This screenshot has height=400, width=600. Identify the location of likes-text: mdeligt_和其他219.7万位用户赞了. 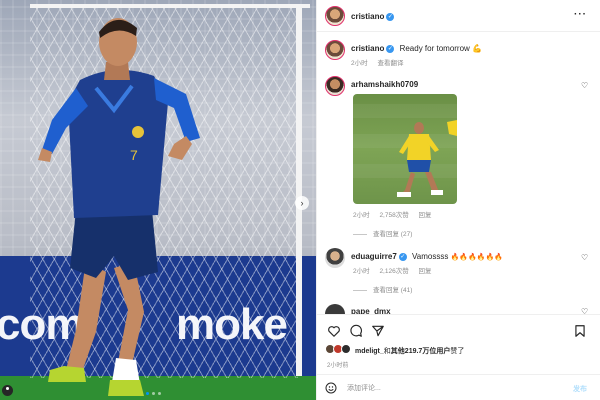
(409, 351).